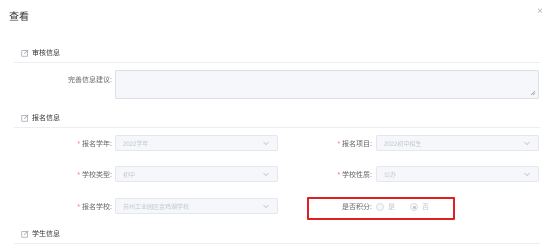 Image resolution: width=554 pixels, height=250 pixels. What do you see at coordinates (457, 174) in the screenshot?
I see `school-nature-select: 公办` at bounding box center [457, 174].